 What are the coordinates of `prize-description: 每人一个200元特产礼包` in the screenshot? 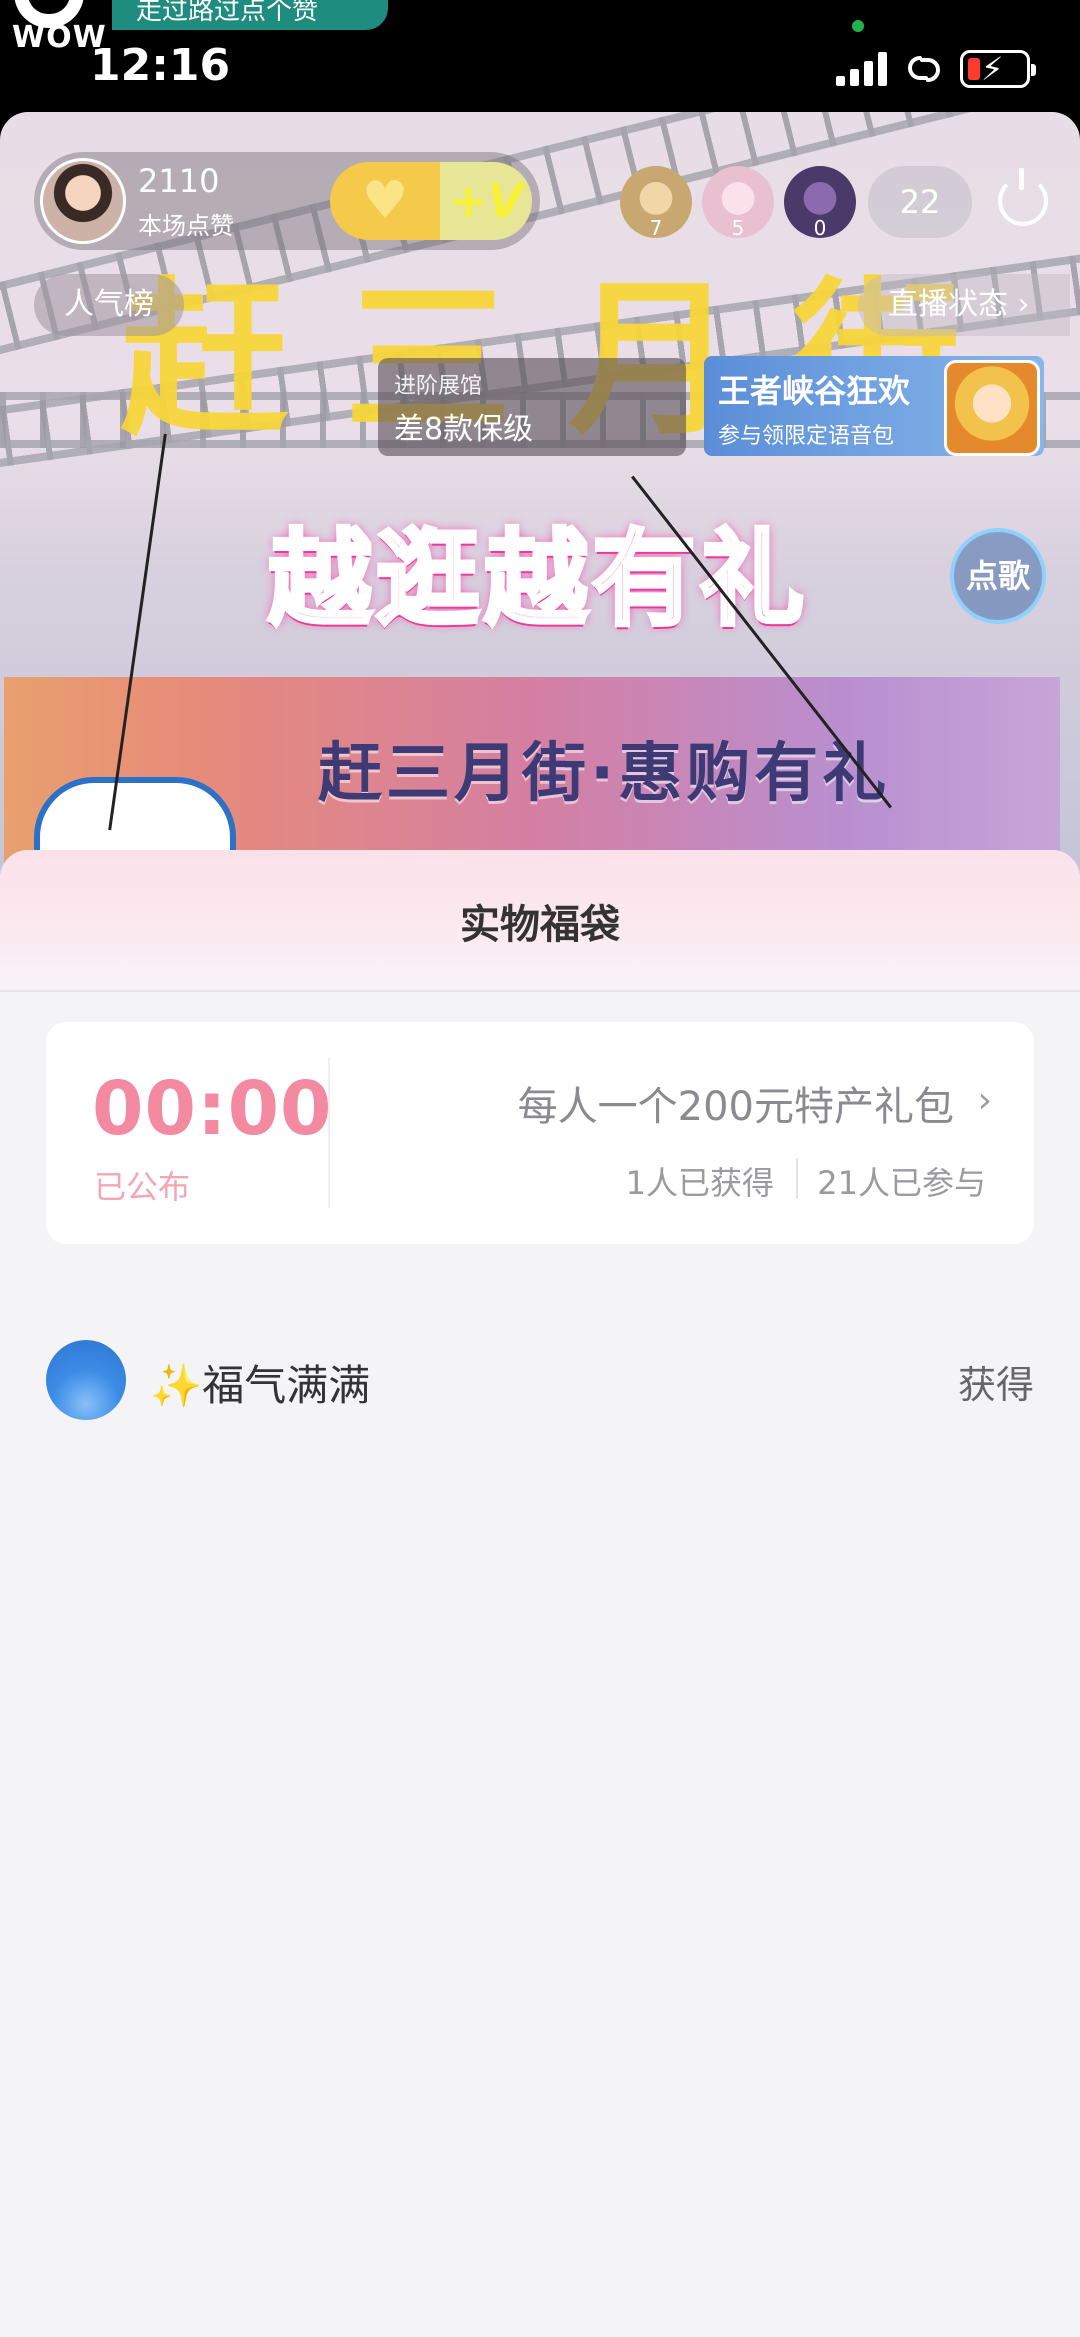 It's located at (736, 1103).